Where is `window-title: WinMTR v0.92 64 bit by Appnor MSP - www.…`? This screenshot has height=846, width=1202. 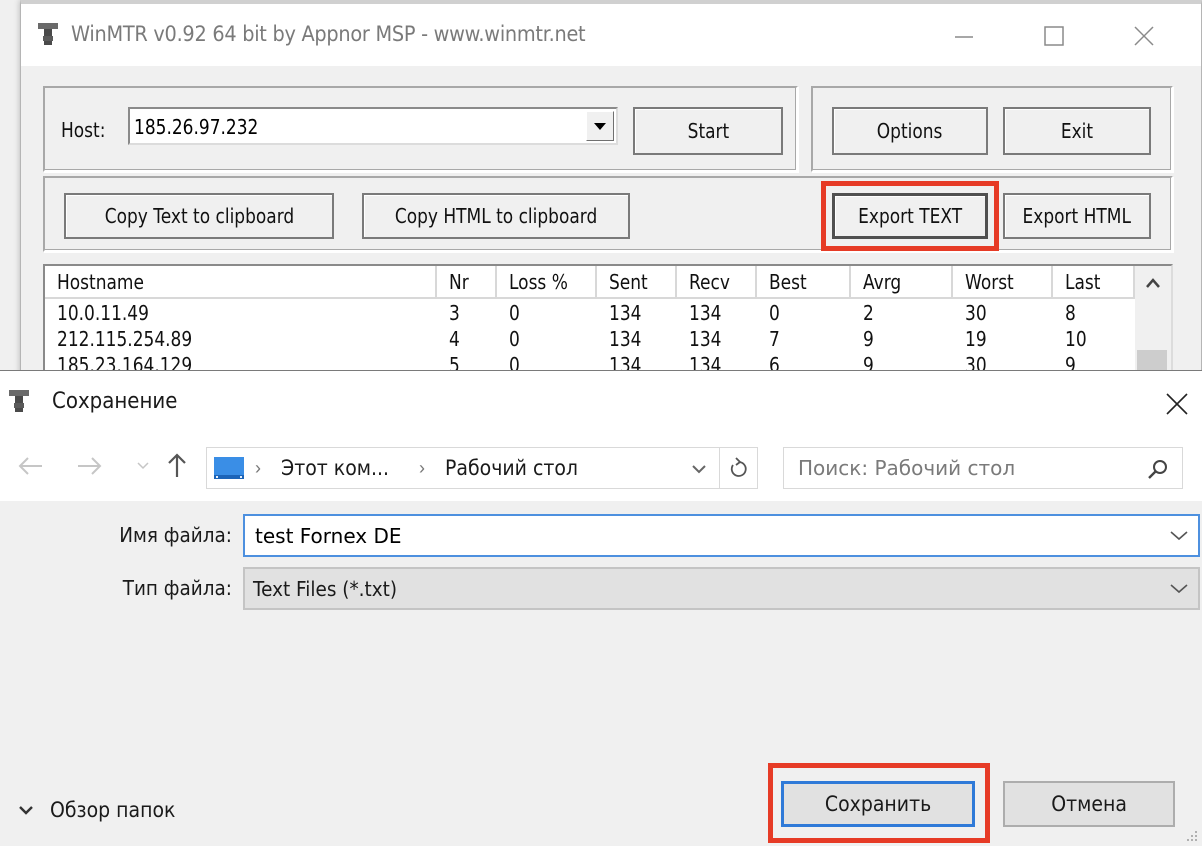 window-title: WinMTR v0.92 64 bit by Appnor MSP - www.… is located at coordinates (328, 34).